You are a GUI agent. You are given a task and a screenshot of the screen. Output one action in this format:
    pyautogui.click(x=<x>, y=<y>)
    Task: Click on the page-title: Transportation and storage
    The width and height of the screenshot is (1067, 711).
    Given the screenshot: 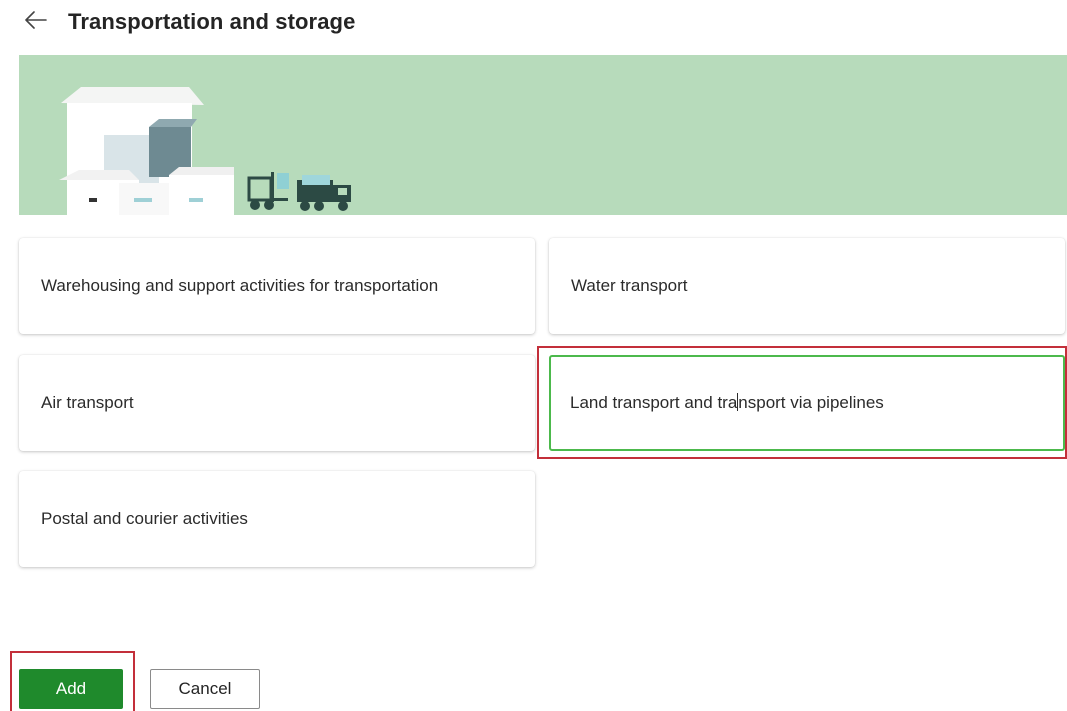 What is the action you would take?
    pyautogui.click(x=212, y=21)
    